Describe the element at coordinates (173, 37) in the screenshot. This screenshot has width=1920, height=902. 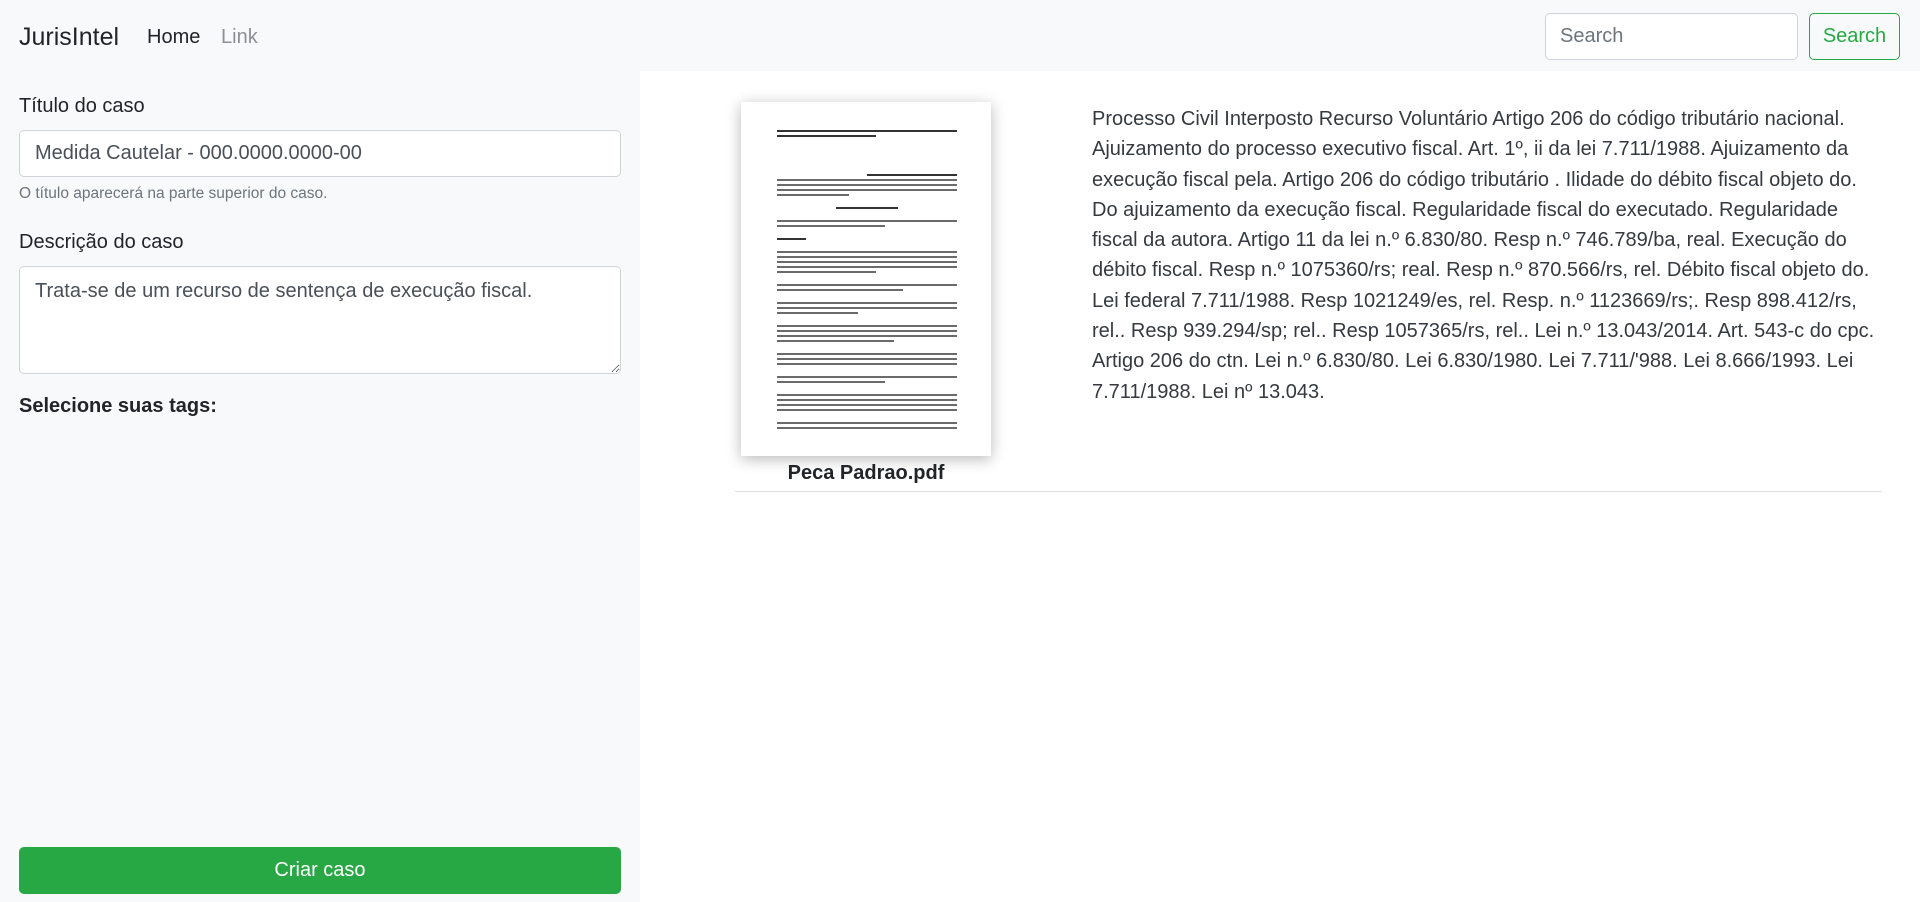
I see `nav-link-home: Home` at that location.